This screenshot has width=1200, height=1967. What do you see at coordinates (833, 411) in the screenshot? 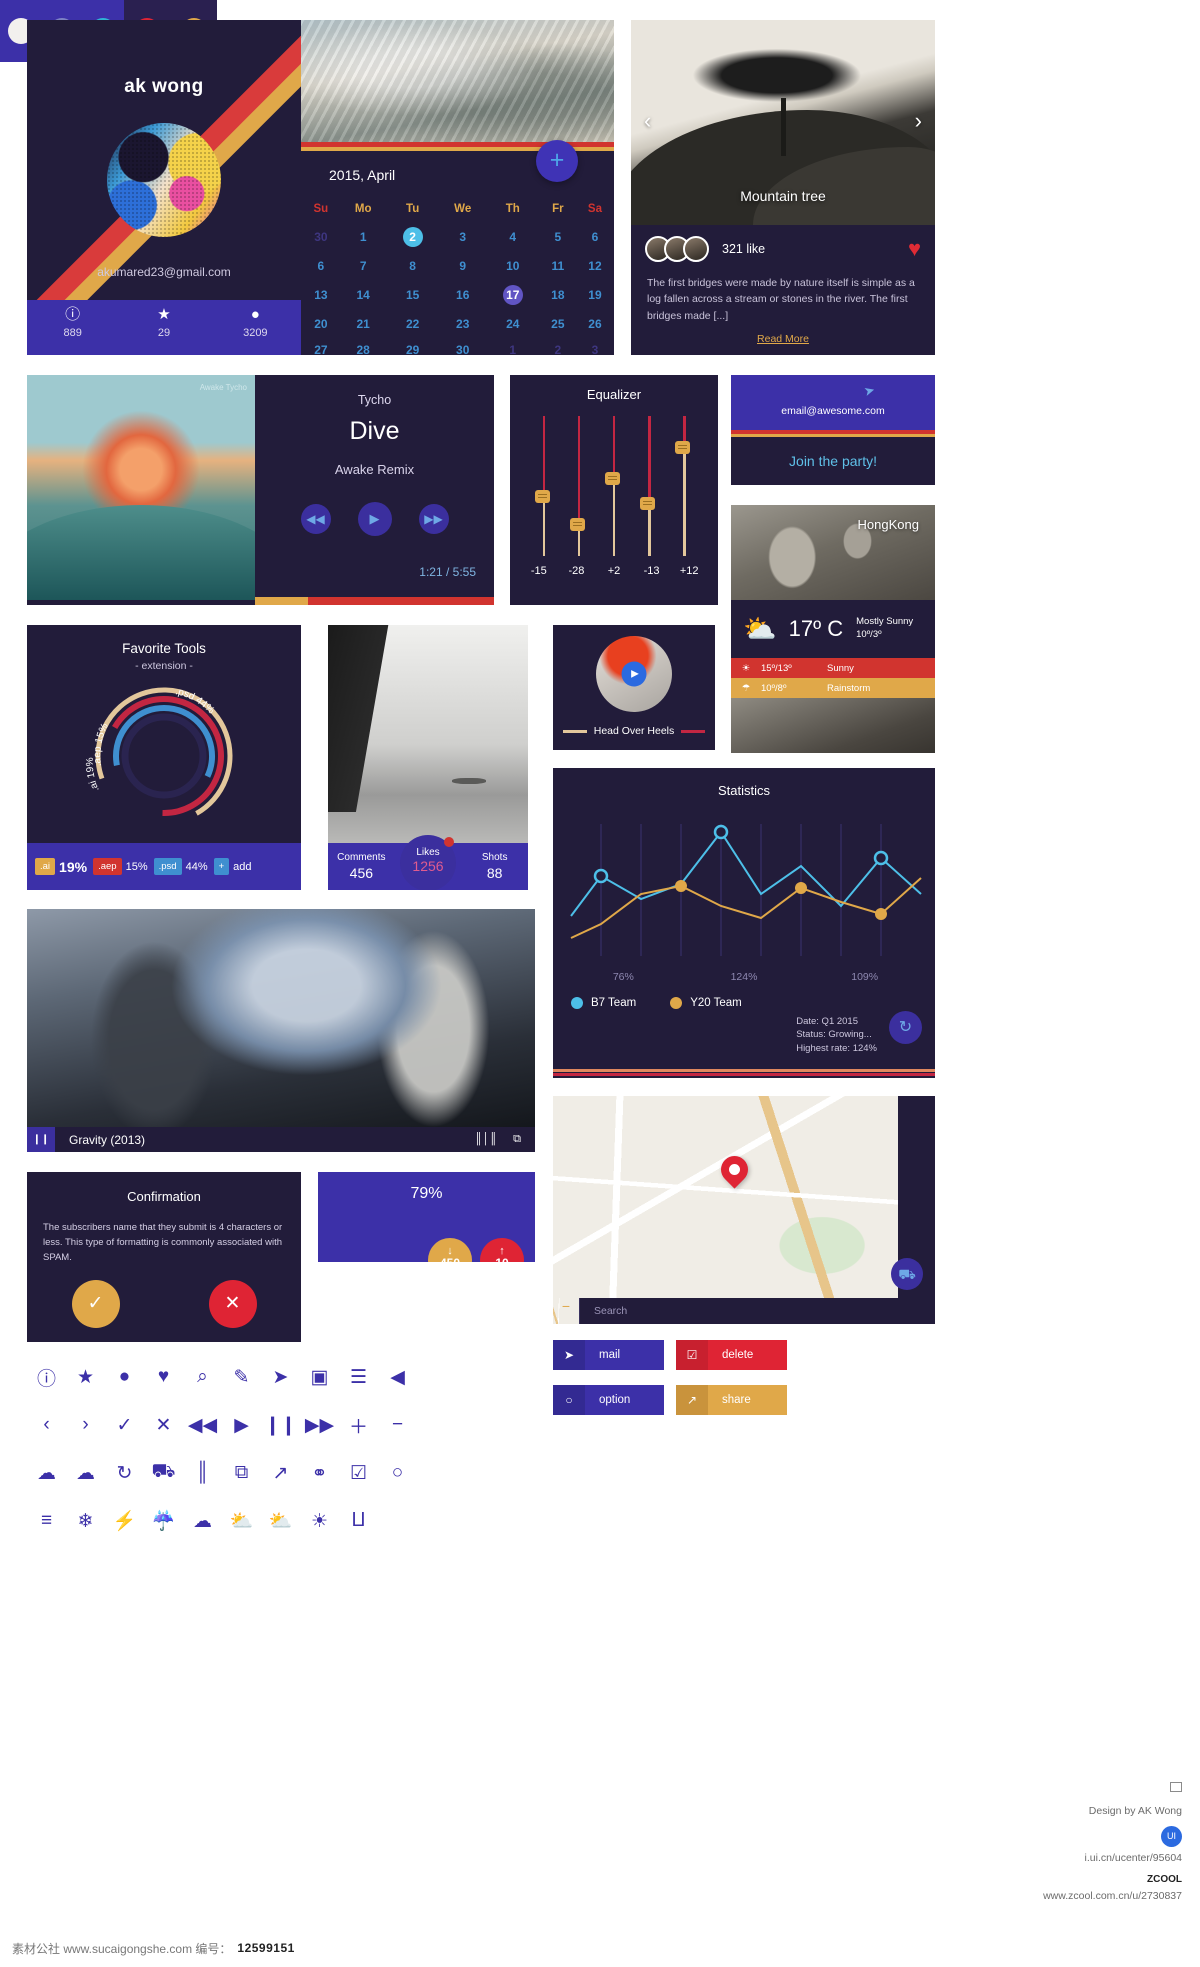
I see `join-email: email@awesome.com` at bounding box center [833, 411].